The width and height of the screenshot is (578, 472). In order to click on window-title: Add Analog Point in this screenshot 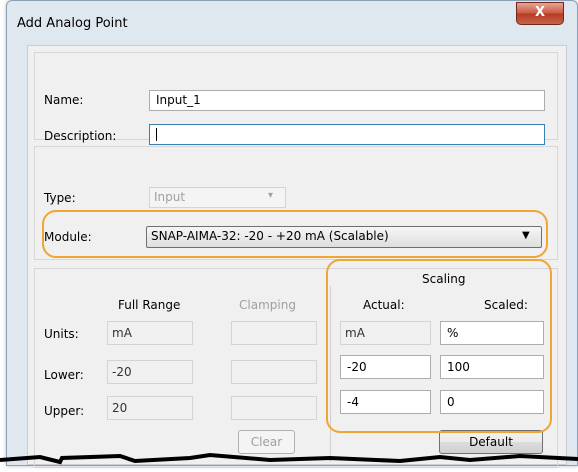, I will do `click(72, 23)`.